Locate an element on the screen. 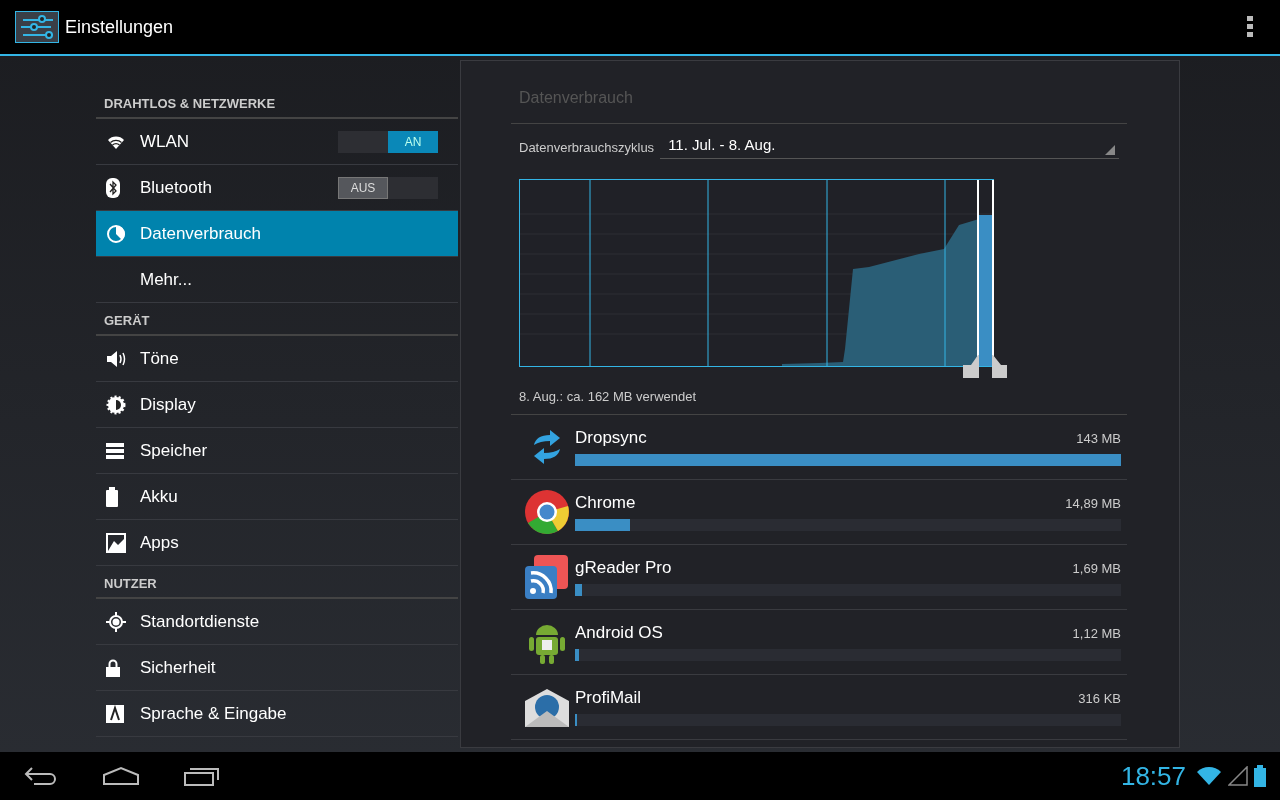 The width and height of the screenshot is (1280, 800). usage-amount: 143 MB is located at coordinates (1098, 438).